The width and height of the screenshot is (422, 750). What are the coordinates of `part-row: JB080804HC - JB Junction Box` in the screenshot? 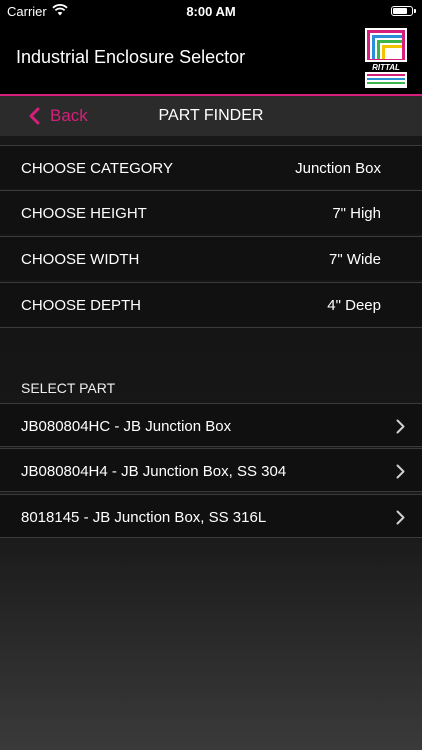 It's located at (211, 425).